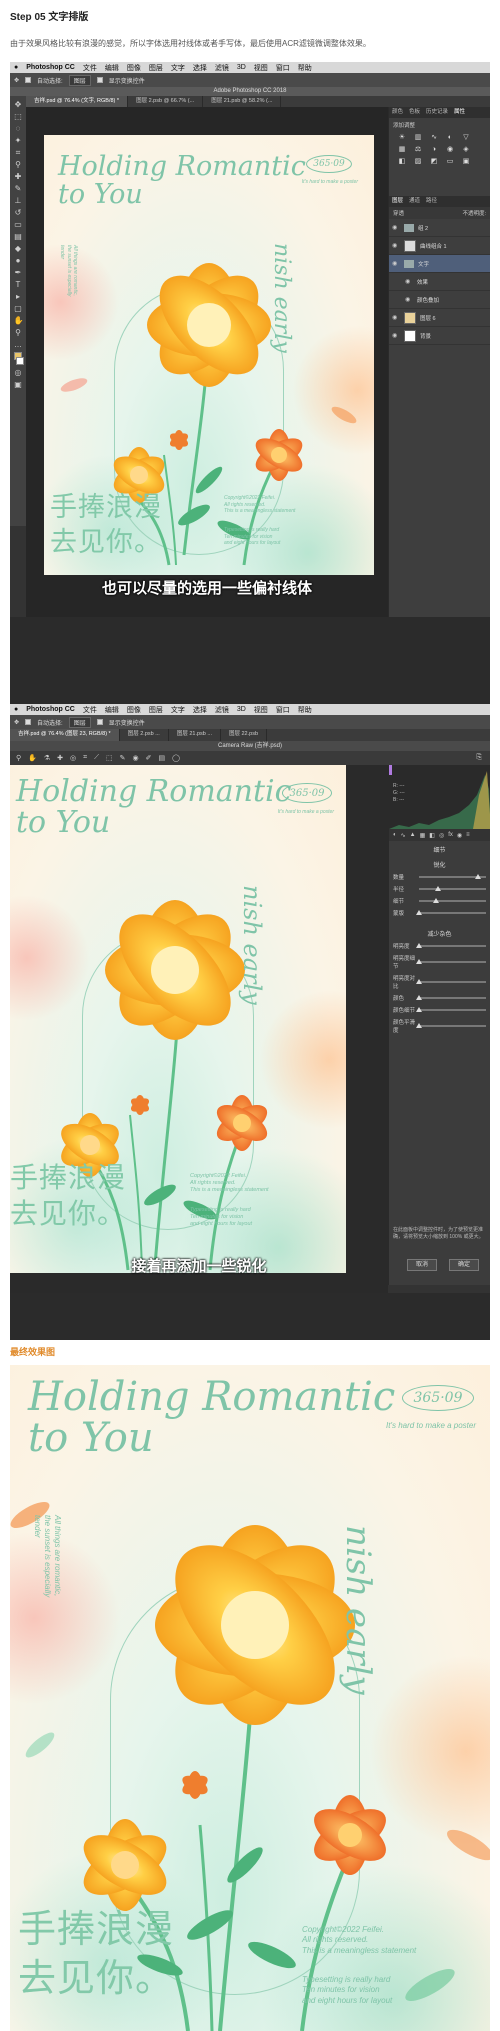 The height and width of the screenshot is (2031, 500). What do you see at coordinates (398, 213) in the screenshot?
I see `blend-mode-select: 穿透` at bounding box center [398, 213].